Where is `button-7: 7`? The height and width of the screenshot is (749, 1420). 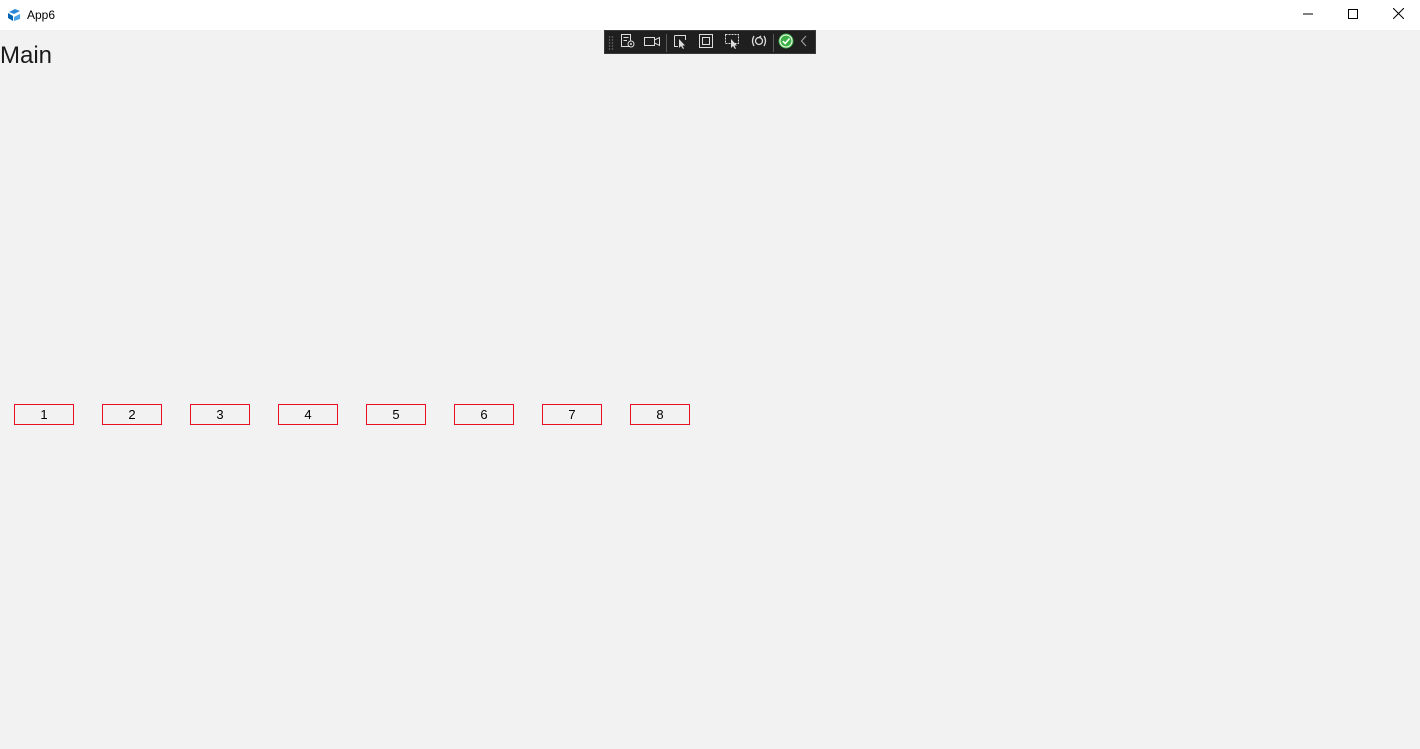
button-7: 7 is located at coordinates (572, 414).